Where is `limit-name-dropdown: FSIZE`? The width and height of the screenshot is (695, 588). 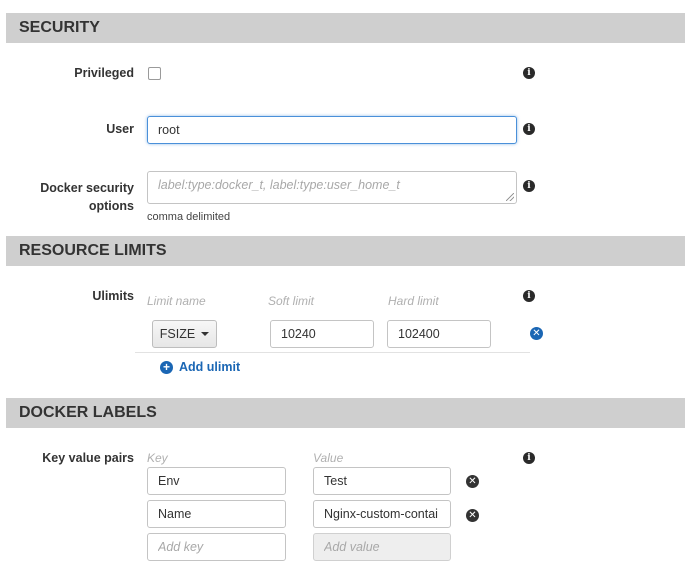
limit-name-dropdown: FSIZE is located at coordinates (184, 334).